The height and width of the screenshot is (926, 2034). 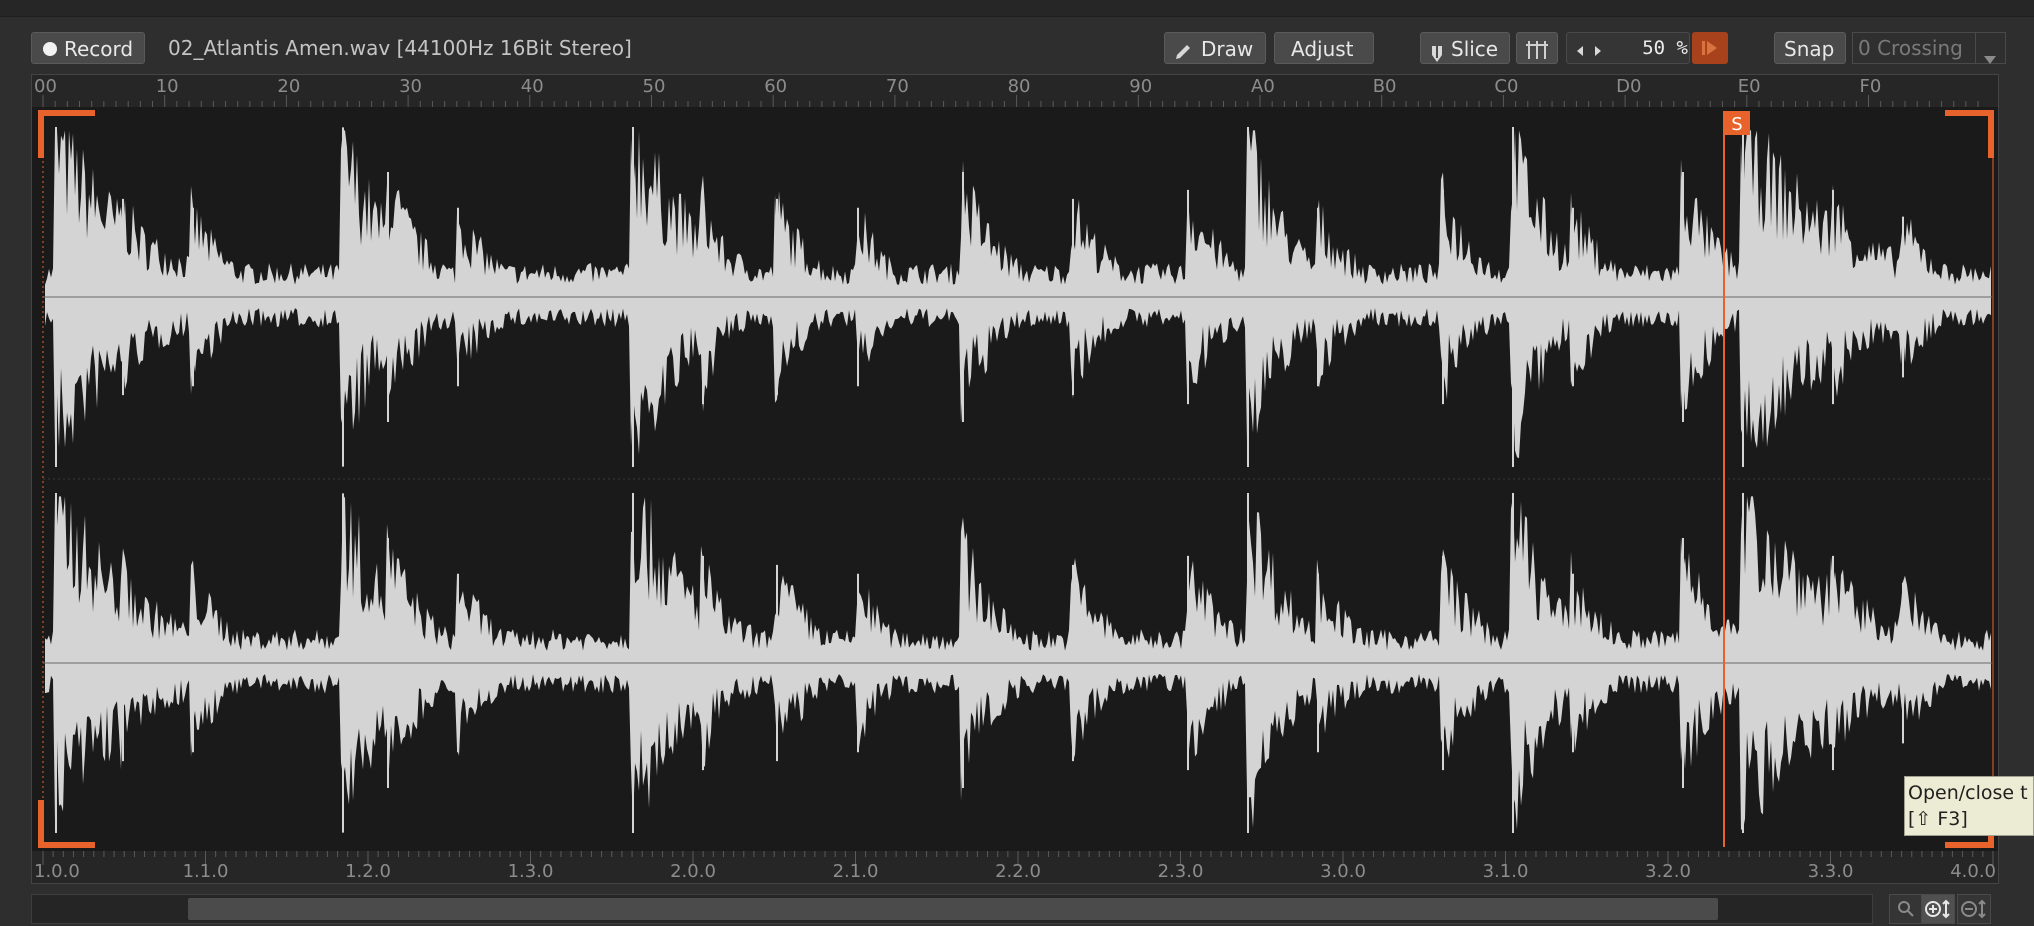 I want to click on snap-mode-value: 0 Crossing, so click(x=1910, y=48).